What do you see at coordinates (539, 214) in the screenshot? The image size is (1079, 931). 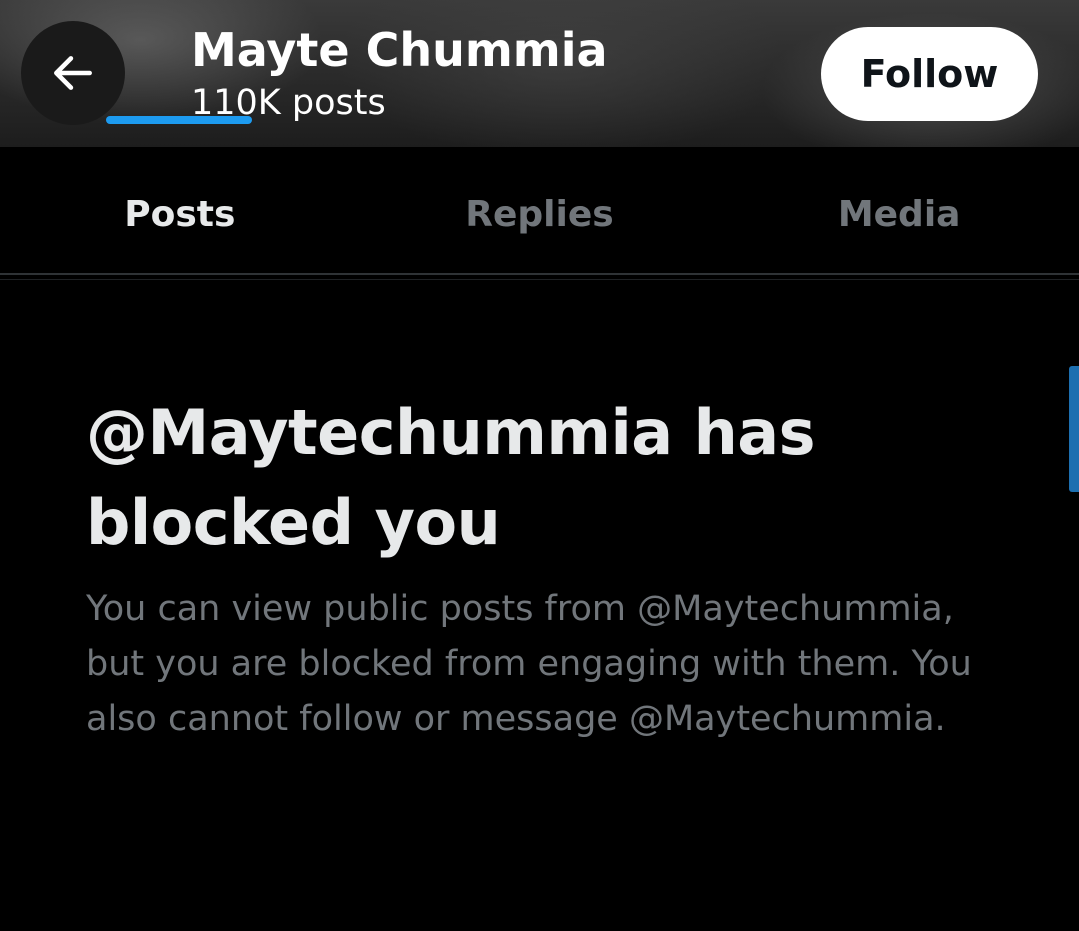 I see `tab-replies-label: Replies` at bounding box center [539, 214].